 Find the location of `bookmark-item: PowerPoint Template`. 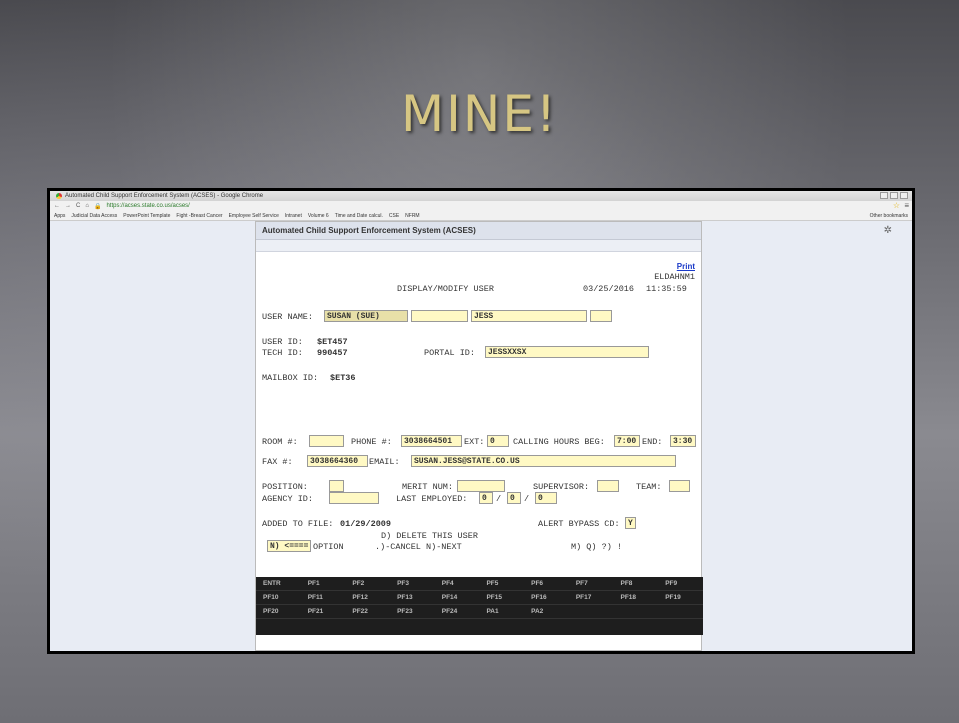

bookmark-item: PowerPoint Template is located at coordinates (146, 216).